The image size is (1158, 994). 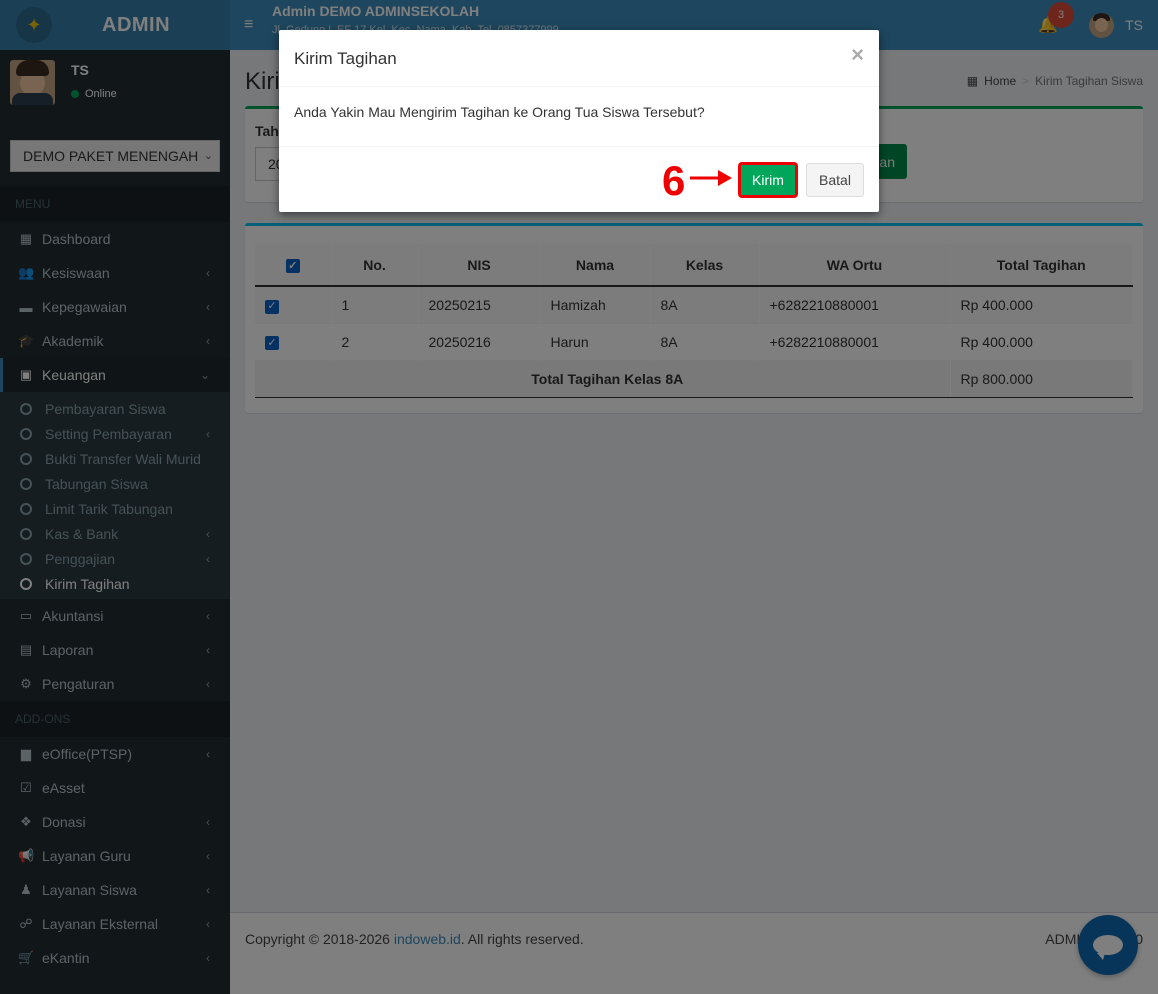 I want to click on kirim-button: Kirim, so click(x=768, y=180).